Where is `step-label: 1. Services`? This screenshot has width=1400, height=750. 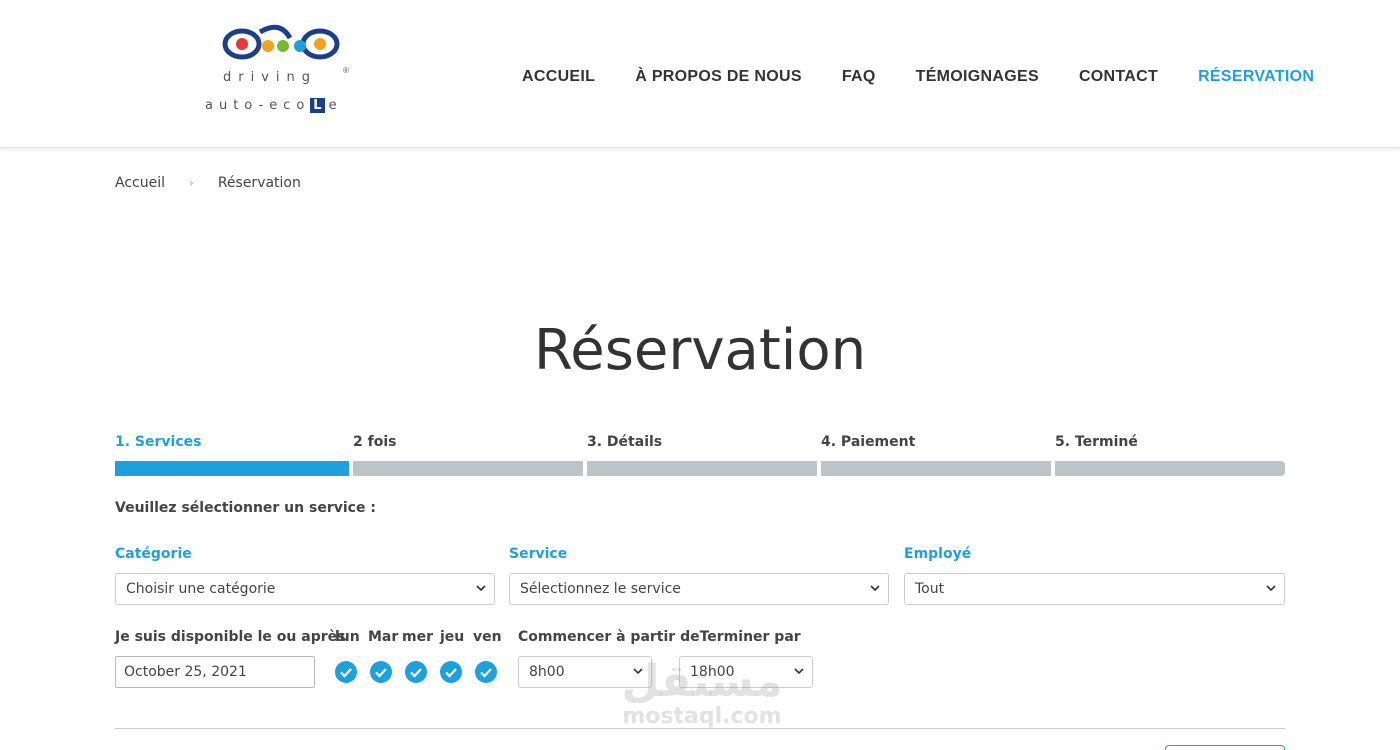
step-label: 1. Services is located at coordinates (158, 442).